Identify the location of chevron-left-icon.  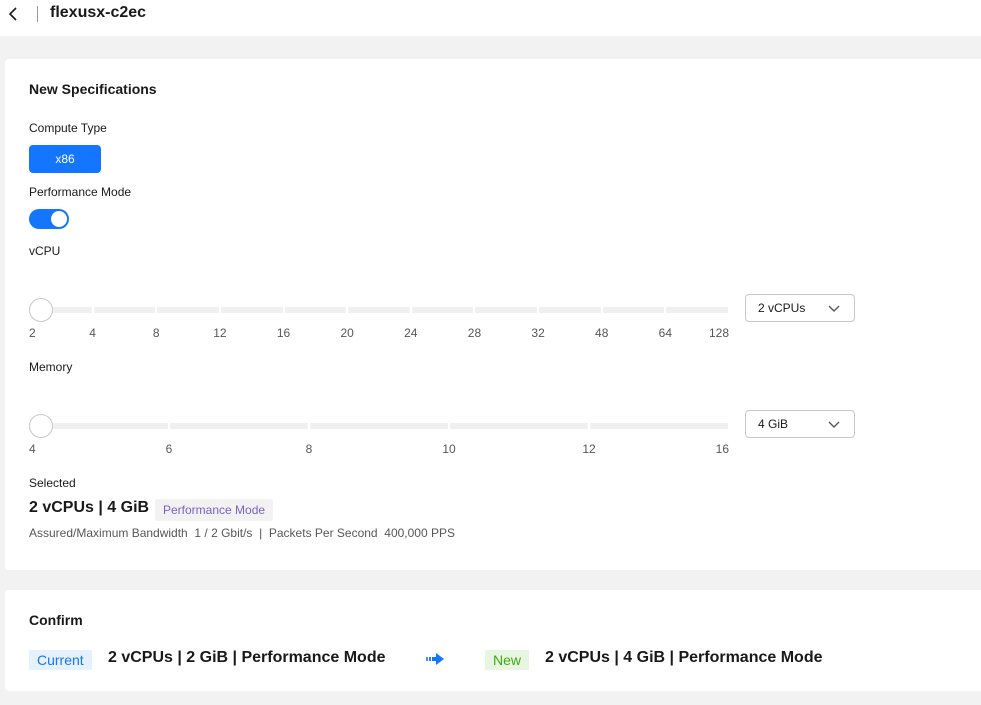
(12, 14).